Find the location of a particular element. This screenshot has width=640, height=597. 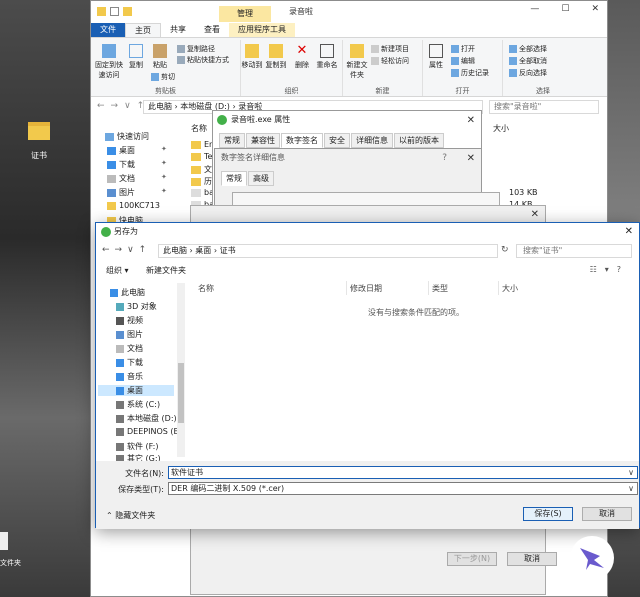

rename-button: 重命名 is located at coordinates (327, 57).